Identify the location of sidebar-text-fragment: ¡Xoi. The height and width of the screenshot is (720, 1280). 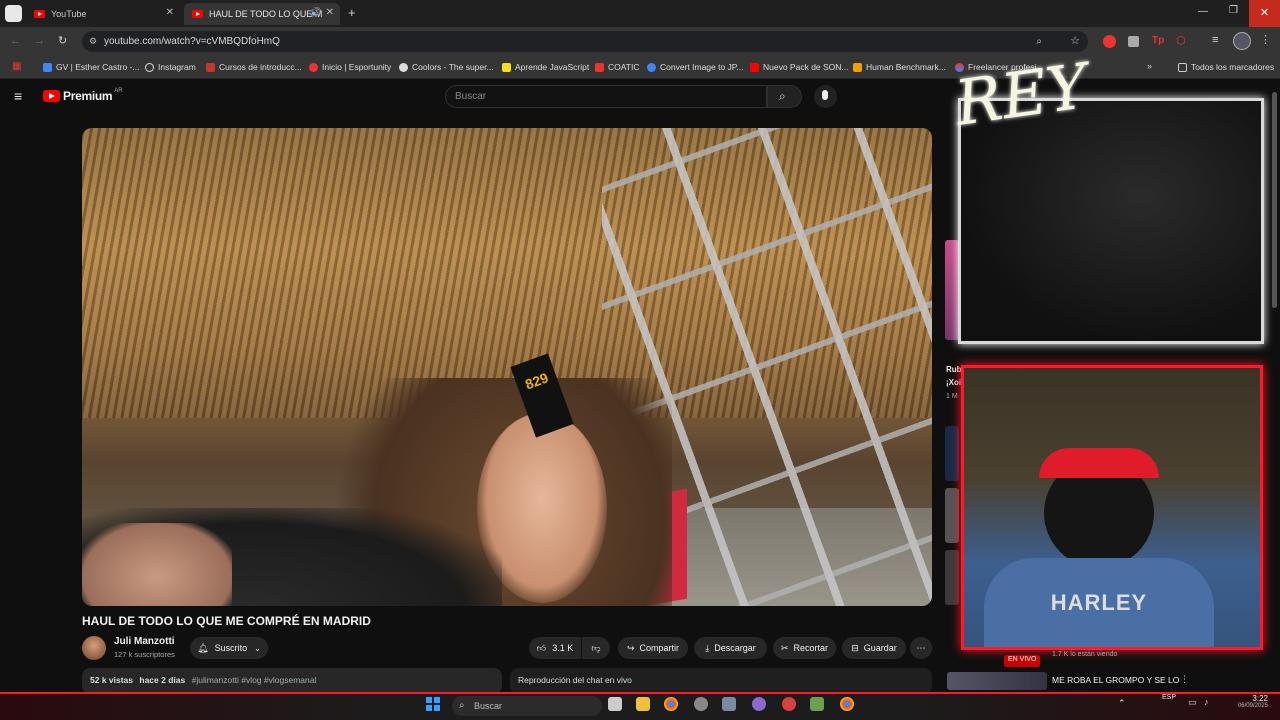
(954, 382).